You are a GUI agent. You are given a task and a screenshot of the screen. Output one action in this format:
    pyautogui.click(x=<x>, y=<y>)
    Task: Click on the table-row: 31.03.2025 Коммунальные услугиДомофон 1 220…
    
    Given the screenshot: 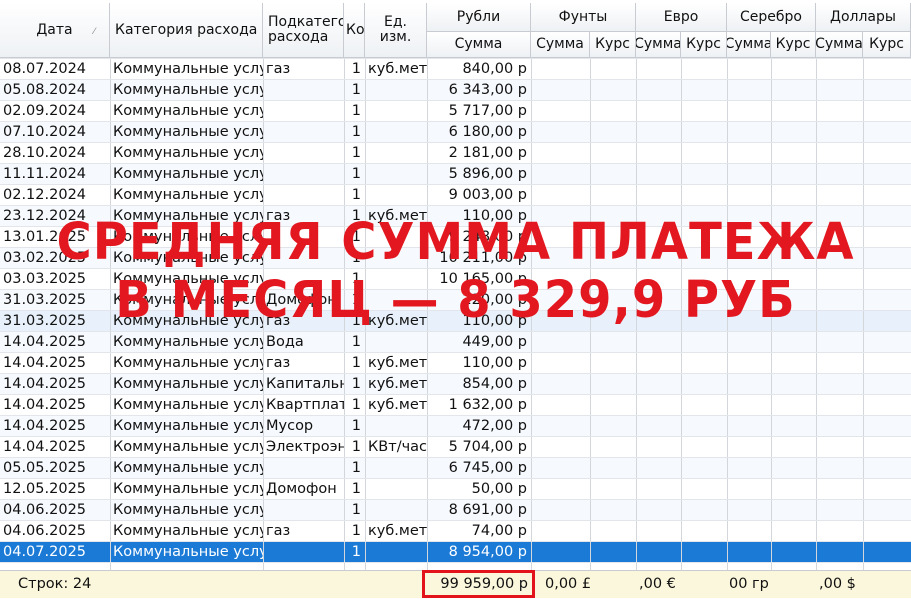 What is the action you would take?
    pyautogui.click(x=455, y=300)
    